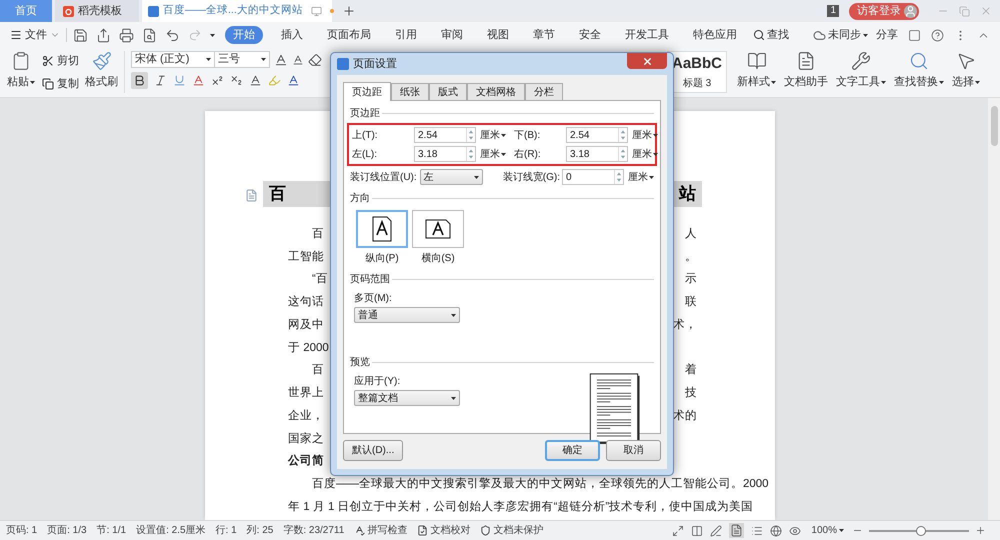  What do you see at coordinates (937, 35) in the screenshot?
I see `help-icon` at bounding box center [937, 35].